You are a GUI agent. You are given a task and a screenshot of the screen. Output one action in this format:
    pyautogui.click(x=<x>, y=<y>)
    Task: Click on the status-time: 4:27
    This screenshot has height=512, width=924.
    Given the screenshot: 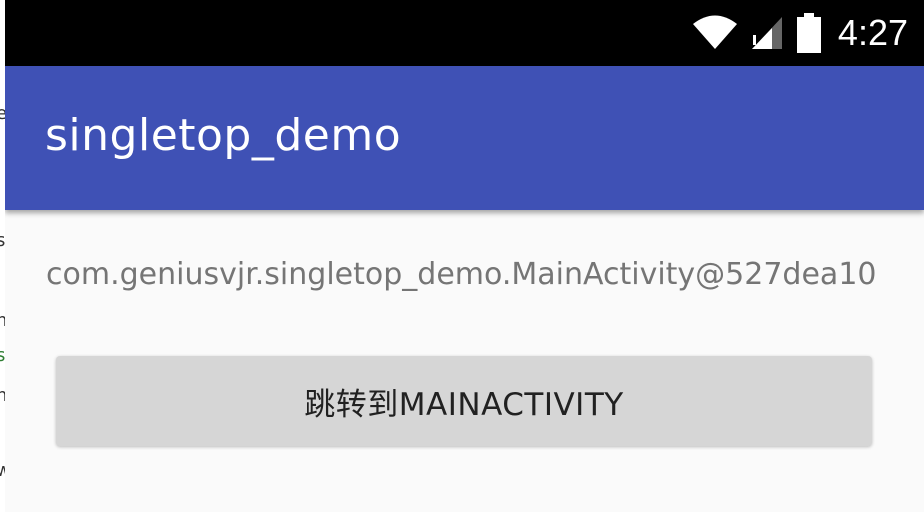 What is the action you would take?
    pyautogui.click(x=872, y=32)
    